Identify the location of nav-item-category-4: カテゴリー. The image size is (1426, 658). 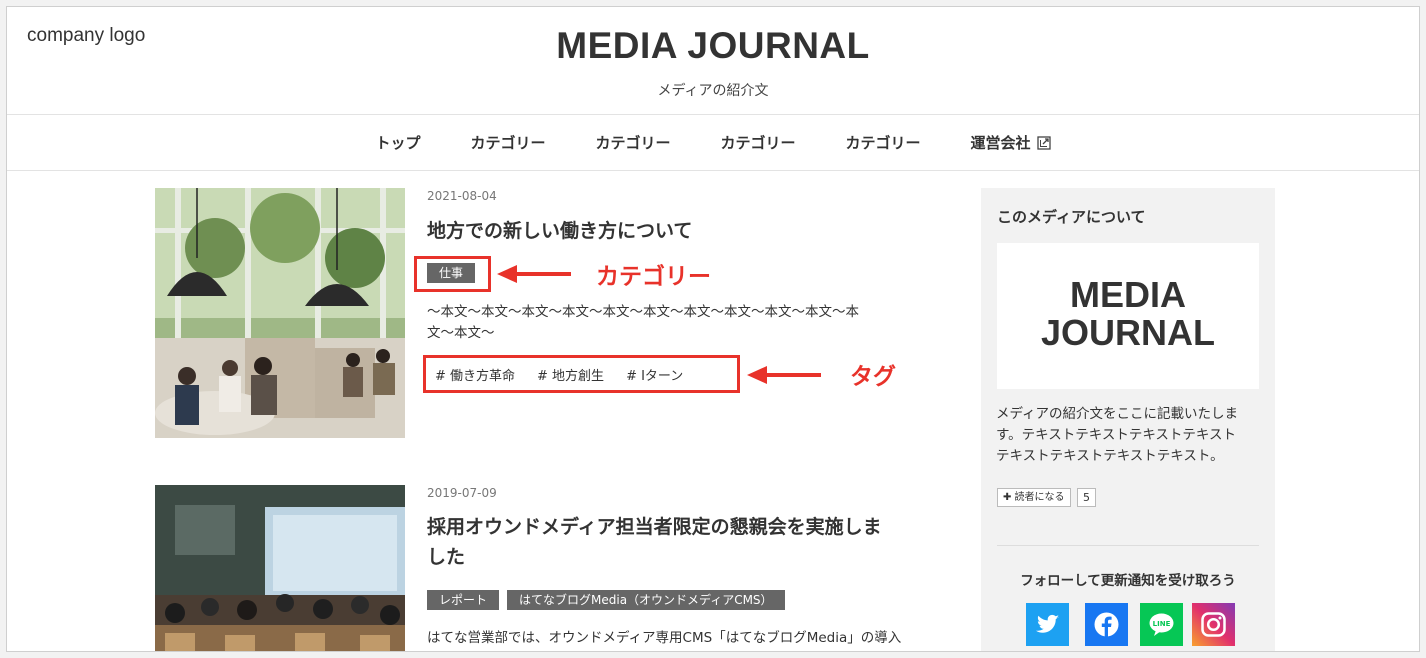
(883, 142).